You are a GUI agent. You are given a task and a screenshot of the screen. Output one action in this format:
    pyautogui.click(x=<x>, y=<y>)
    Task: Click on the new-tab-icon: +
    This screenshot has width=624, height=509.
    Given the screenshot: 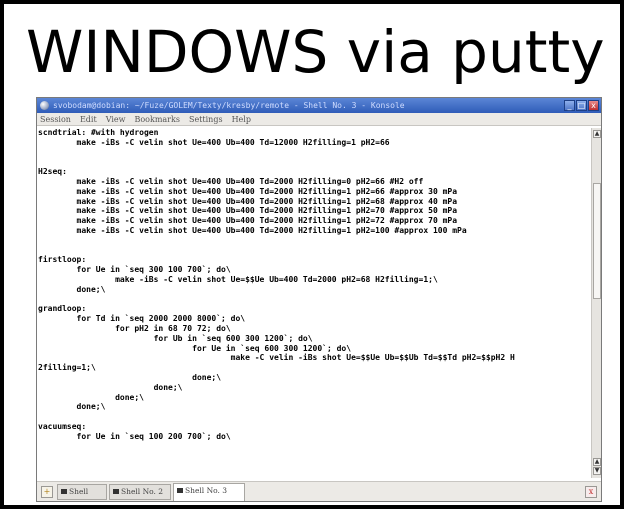 What is the action you would take?
    pyautogui.click(x=47, y=492)
    